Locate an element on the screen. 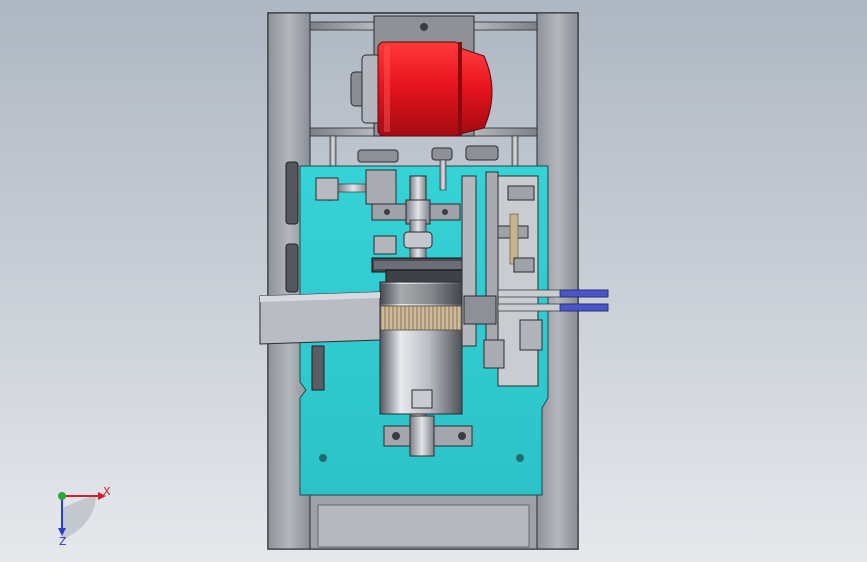  feed-chute is located at coordinates (320, 318).